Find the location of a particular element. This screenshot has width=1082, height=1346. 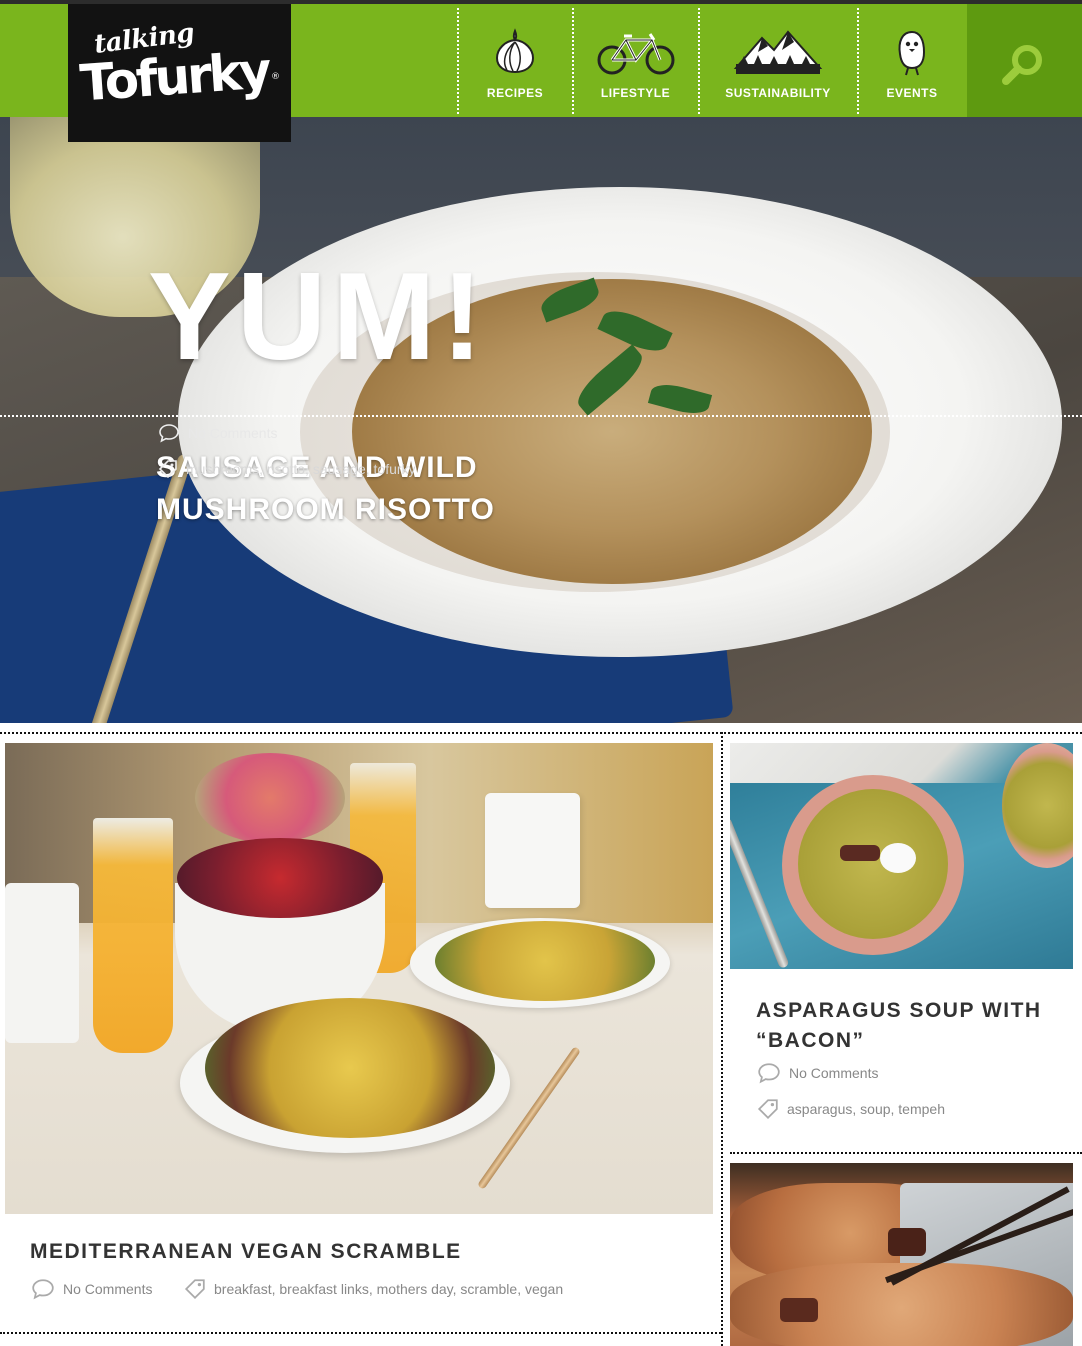

post-tags-list: asparagus, soup, tempeh is located at coordinates (866, 1109).